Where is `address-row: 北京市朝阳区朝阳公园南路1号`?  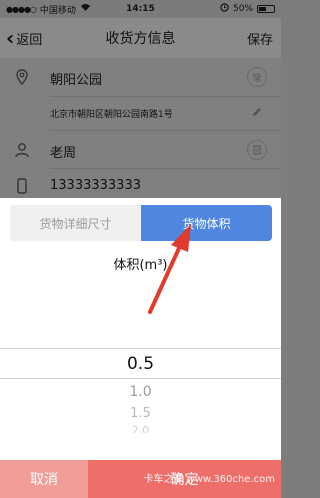 address-row: 北京市朝阳区朝阳公园南路1号 is located at coordinates (140, 113).